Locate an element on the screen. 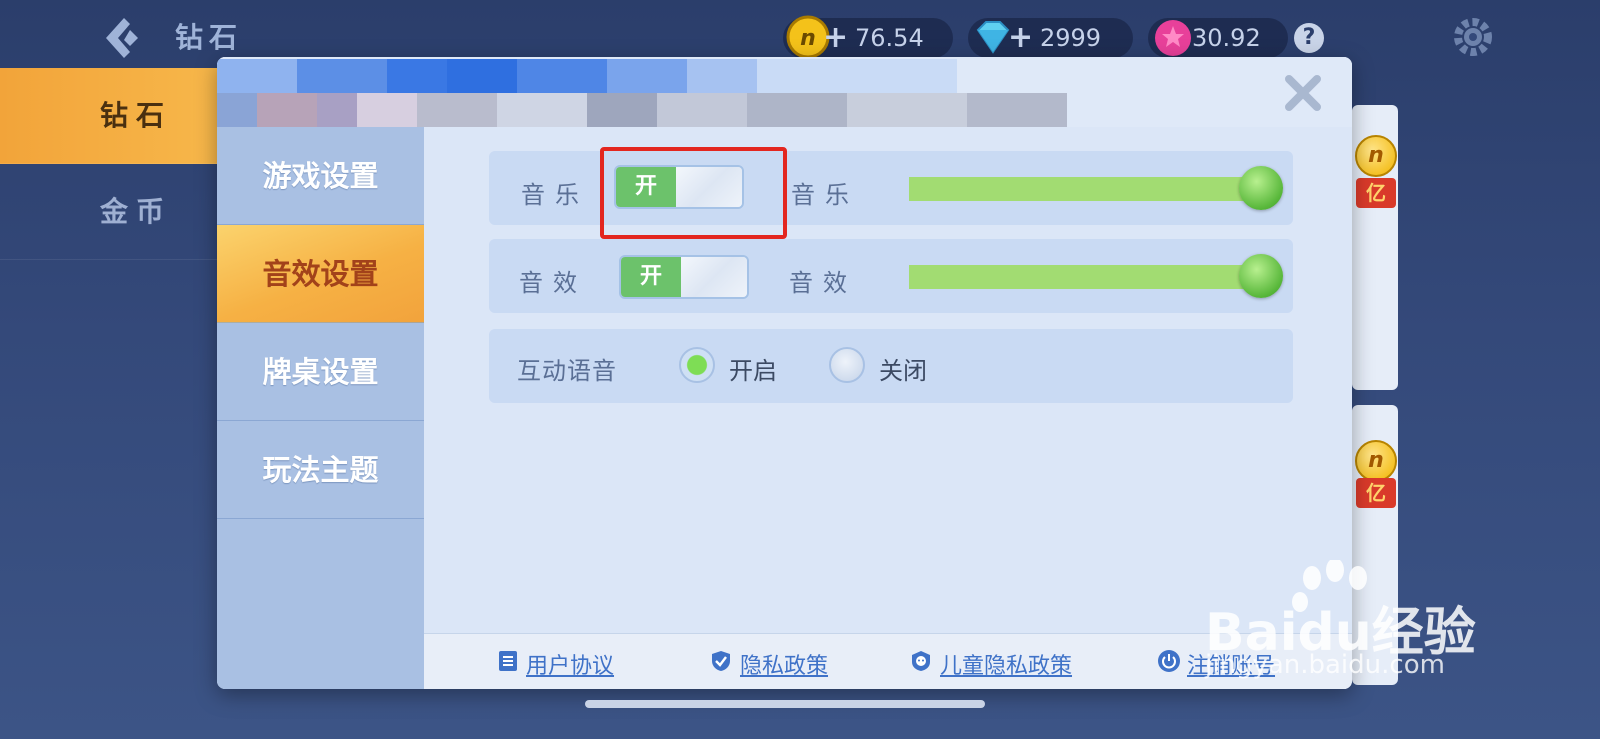 The image size is (1600, 739). toggle-knob is located at coordinates (714, 277).